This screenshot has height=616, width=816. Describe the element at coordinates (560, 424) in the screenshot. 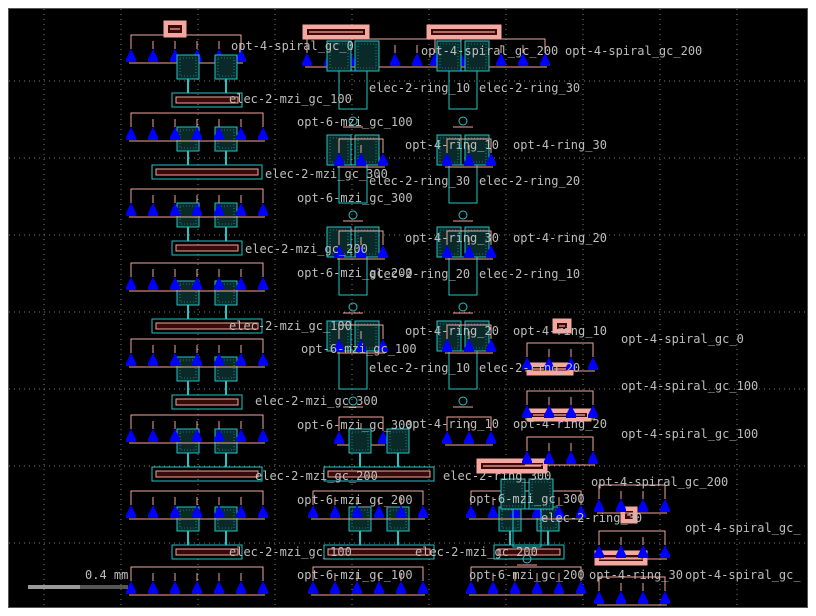

I see `cell-label: opt-4-ring_20` at that location.